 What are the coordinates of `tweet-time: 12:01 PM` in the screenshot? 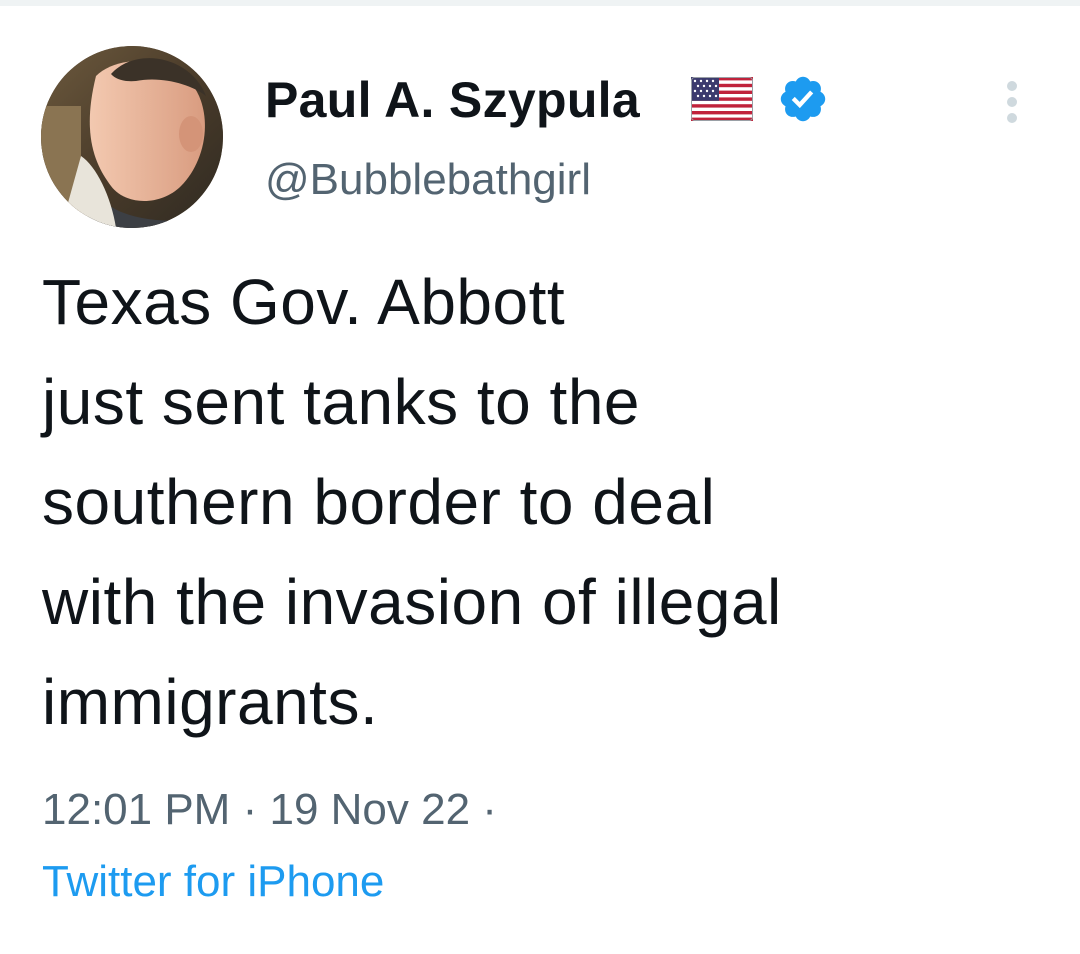 It's located at (136, 809).